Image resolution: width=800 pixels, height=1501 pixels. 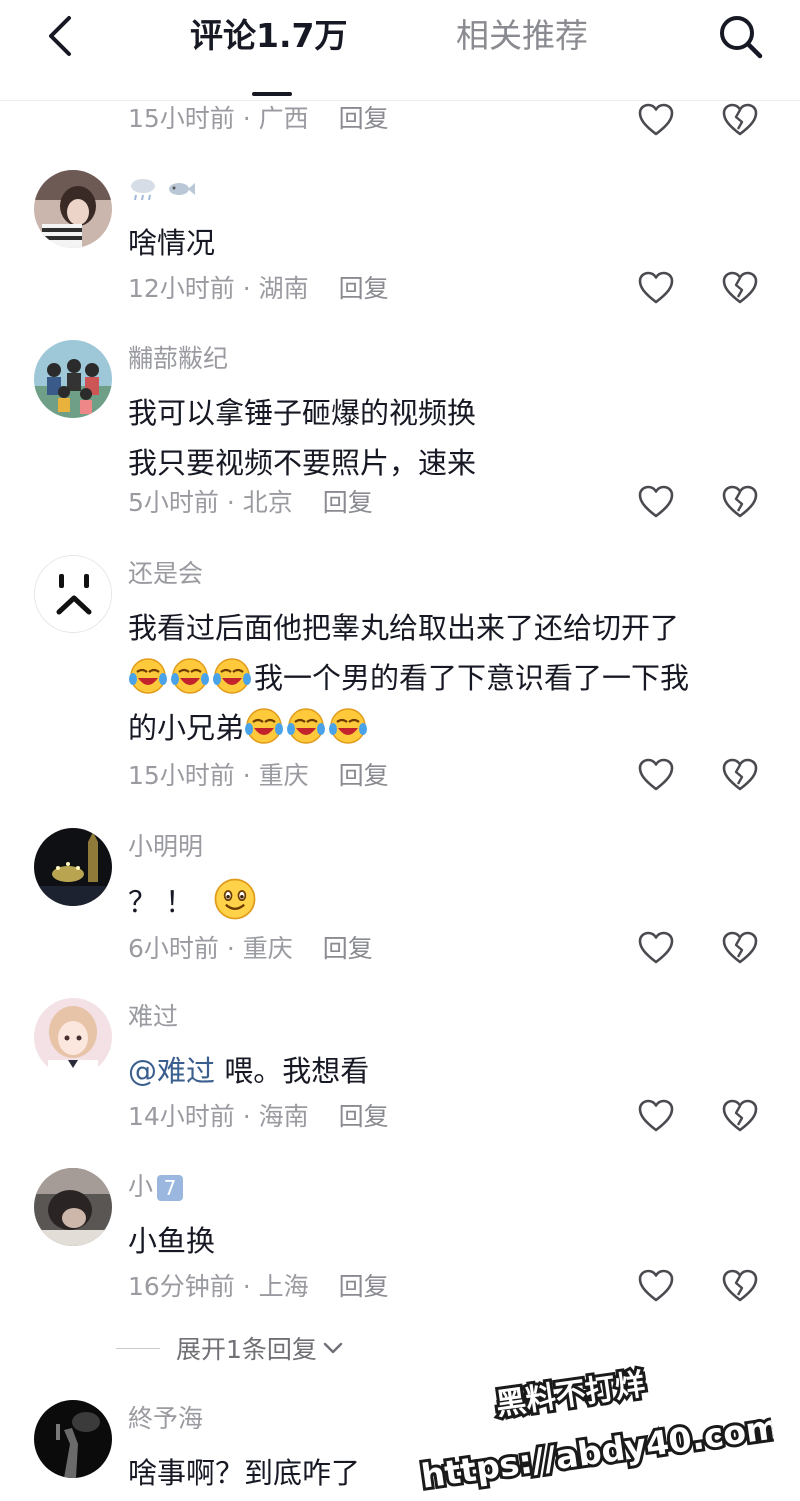 I want to click on comment-text: 我看过后面他把睾丸给取出来了还给切开了 我一个男的看了下意识看了一下我 的小兄弟, so click(x=448, y=678).